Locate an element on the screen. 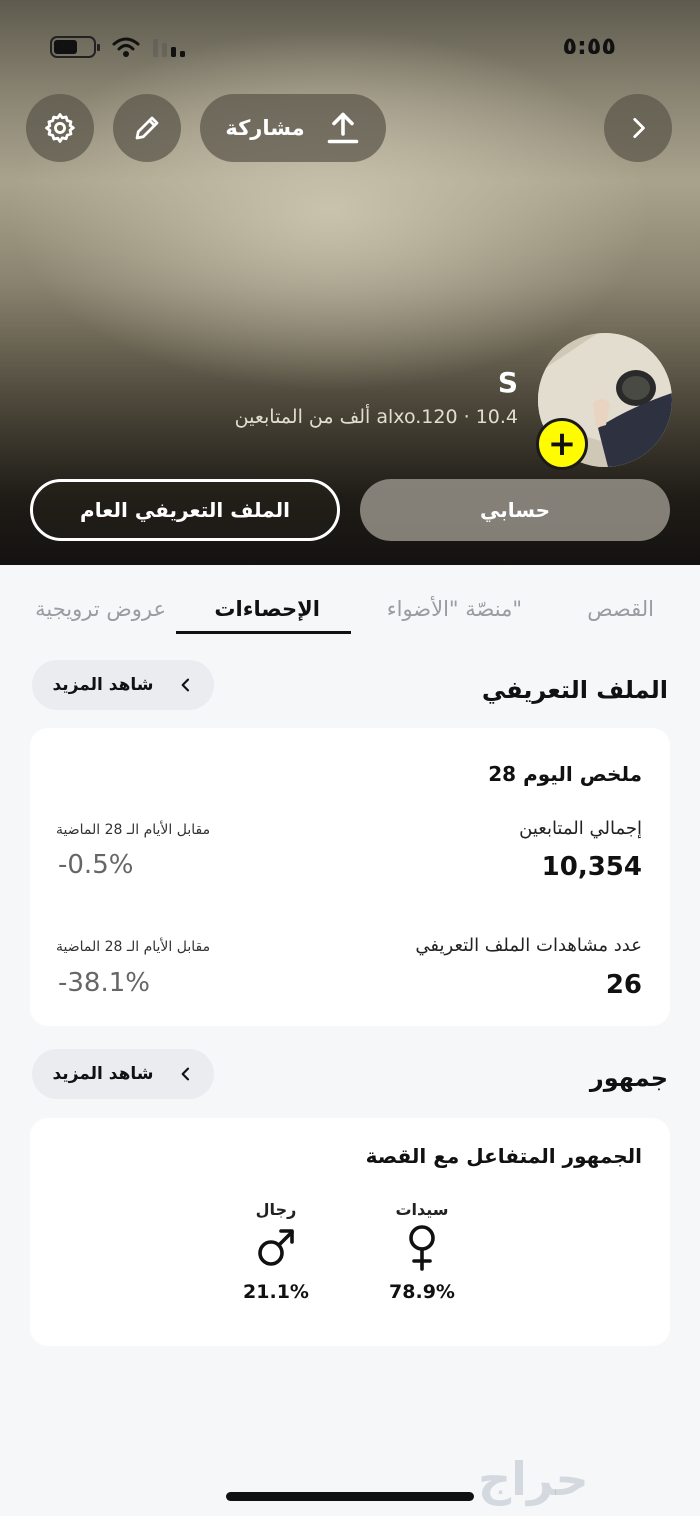 The image size is (700, 1516). public-profile-label: الملف التعريفي العام is located at coordinates (185, 510).